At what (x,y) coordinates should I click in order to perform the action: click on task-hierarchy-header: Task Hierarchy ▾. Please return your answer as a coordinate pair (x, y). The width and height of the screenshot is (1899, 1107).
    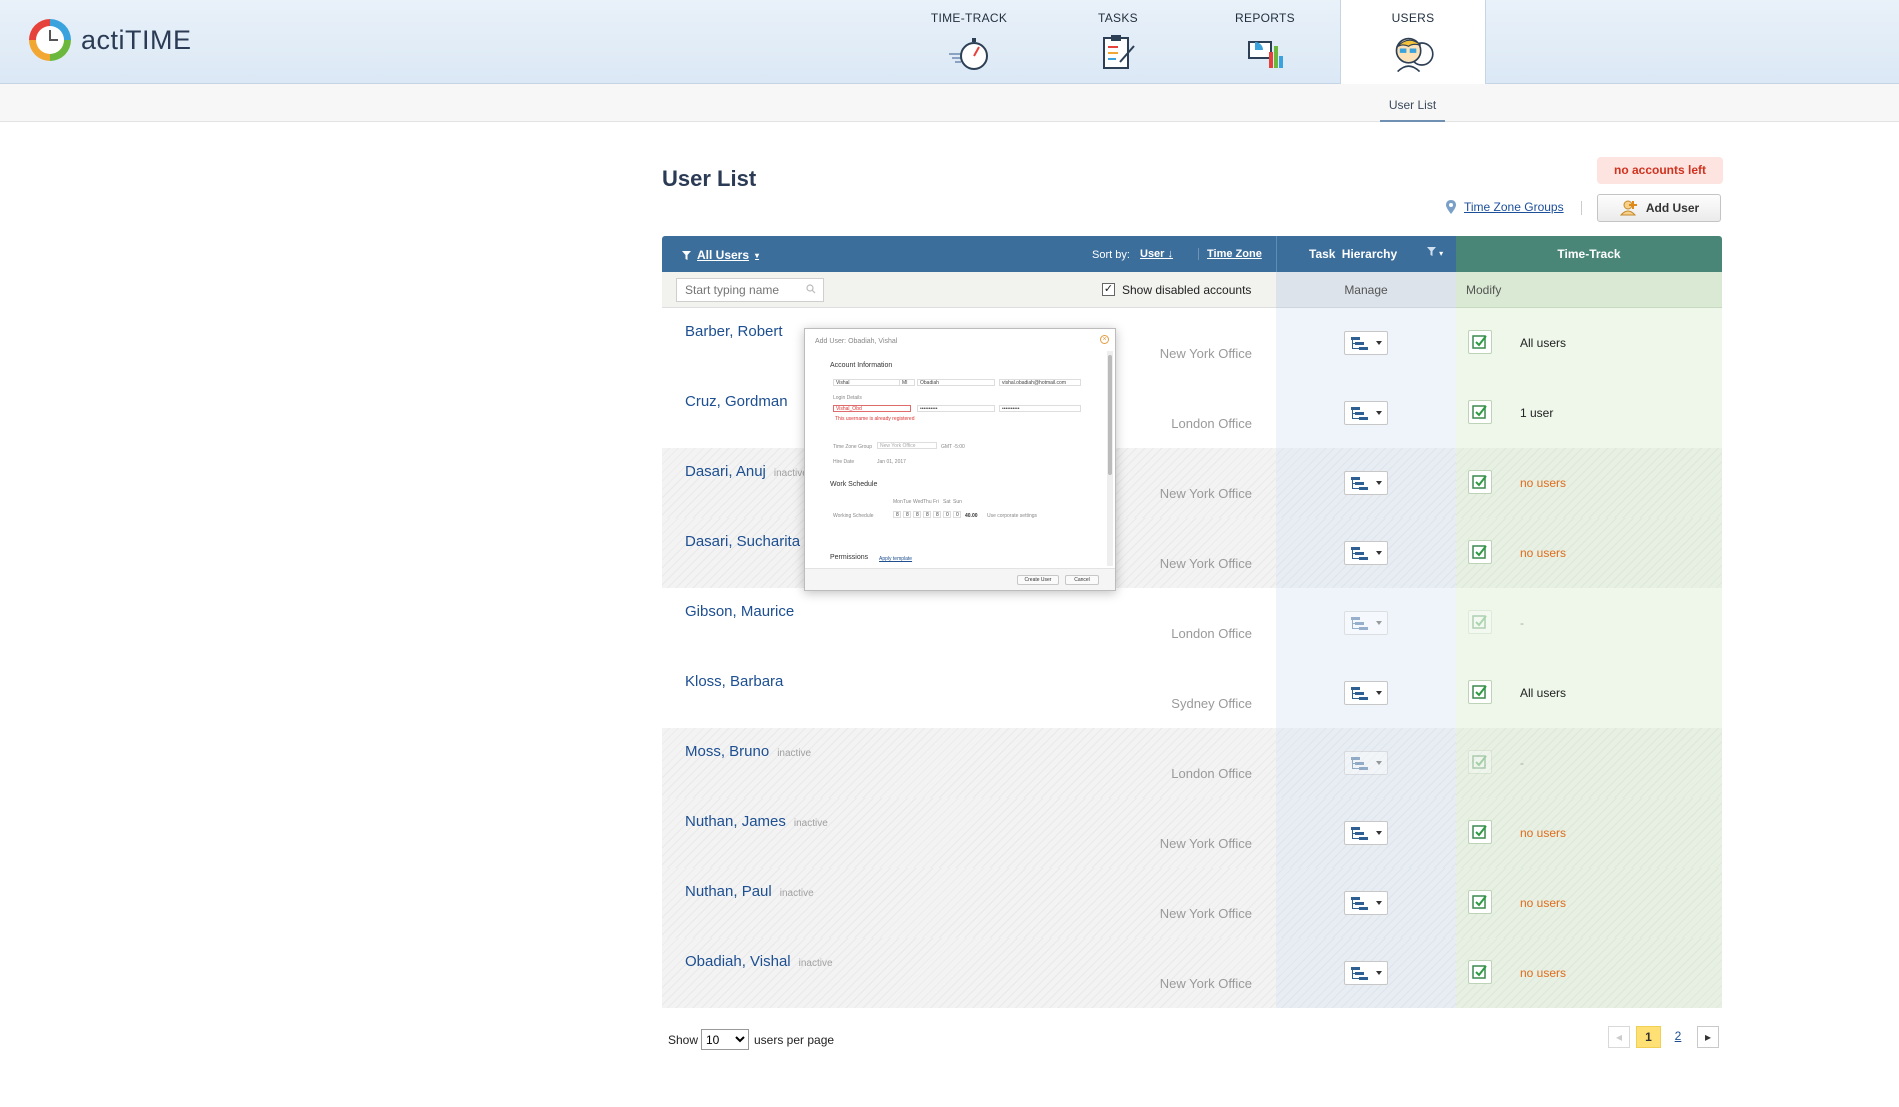
    Looking at the image, I should click on (1366, 254).